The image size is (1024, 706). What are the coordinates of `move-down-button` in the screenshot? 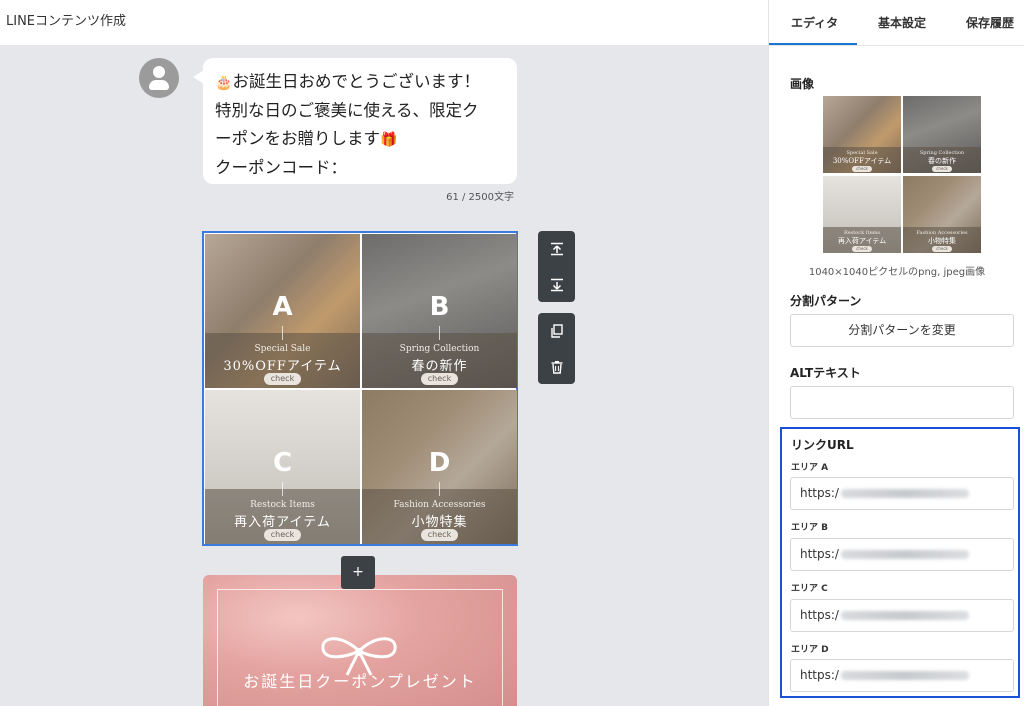 It's located at (556, 284).